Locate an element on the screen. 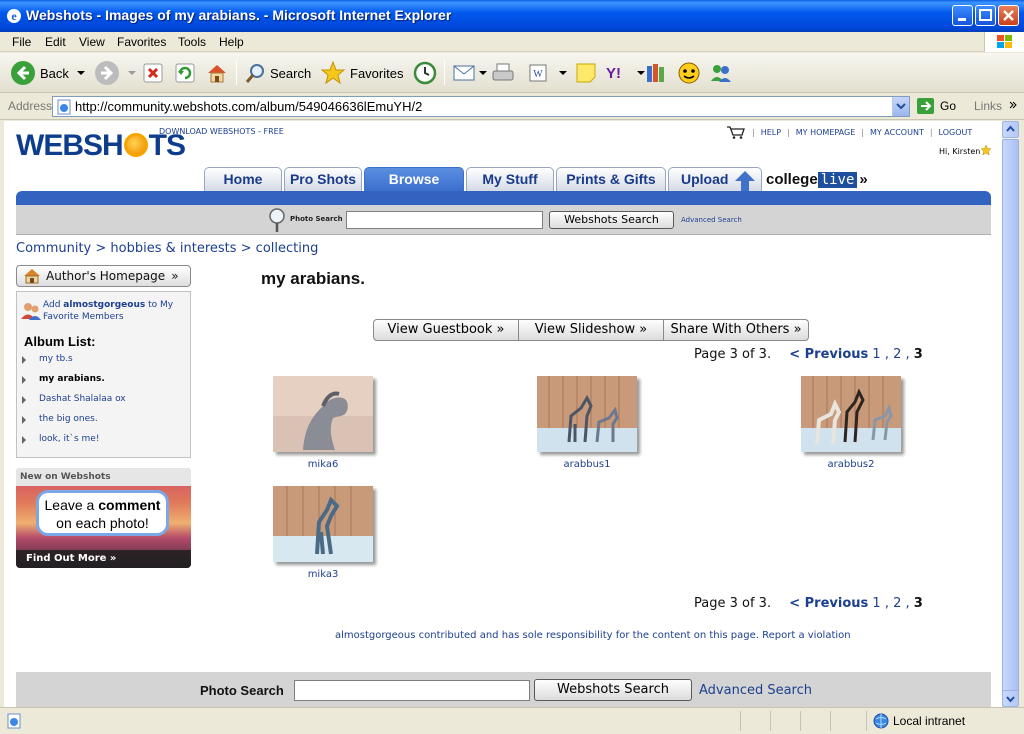 Image resolution: width=1024 pixels, height=734 pixels. tab-home: Home is located at coordinates (243, 179).